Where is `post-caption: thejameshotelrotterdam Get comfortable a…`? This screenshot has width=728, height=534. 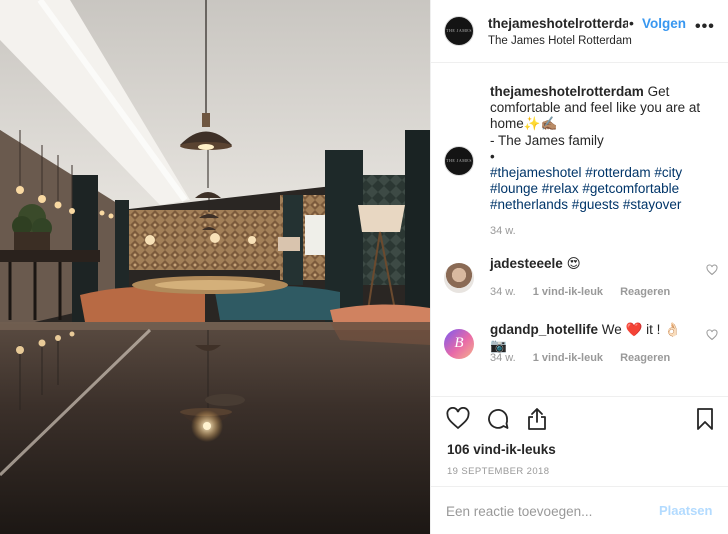 post-caption: thejameshotelrotterdam Get comfortable a… is located at coordinates (605, 149).